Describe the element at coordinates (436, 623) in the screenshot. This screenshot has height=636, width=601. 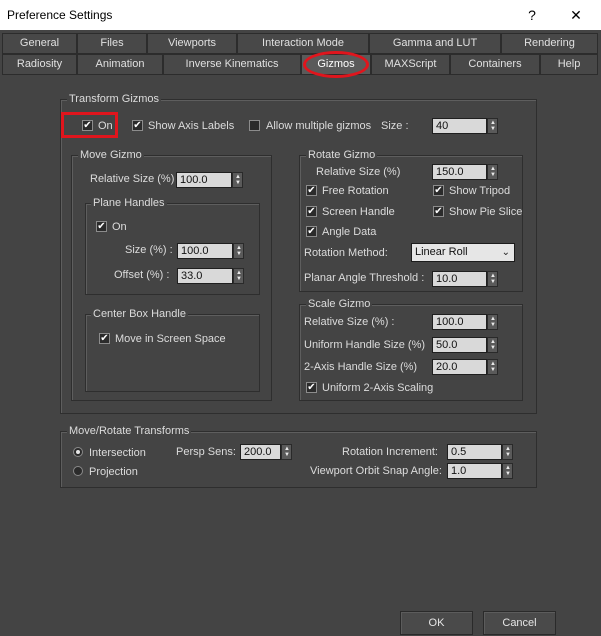
I see `ok-button: OK` at that location.